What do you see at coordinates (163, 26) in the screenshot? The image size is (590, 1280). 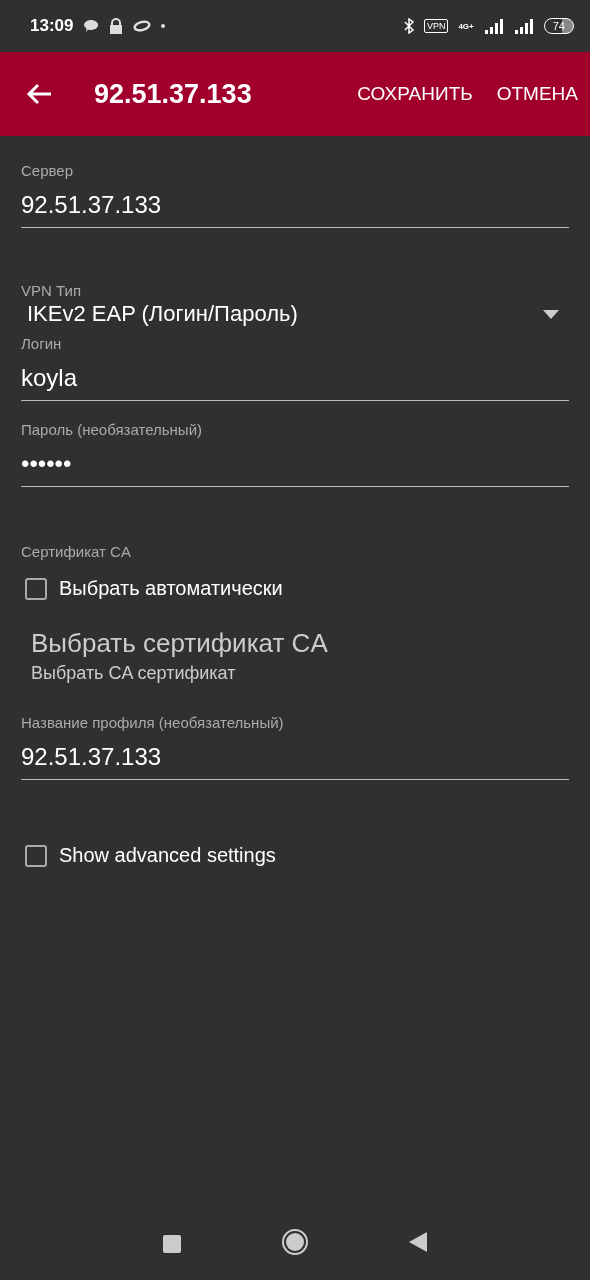 I see `dot-icon` at bounding box center [163, 26].